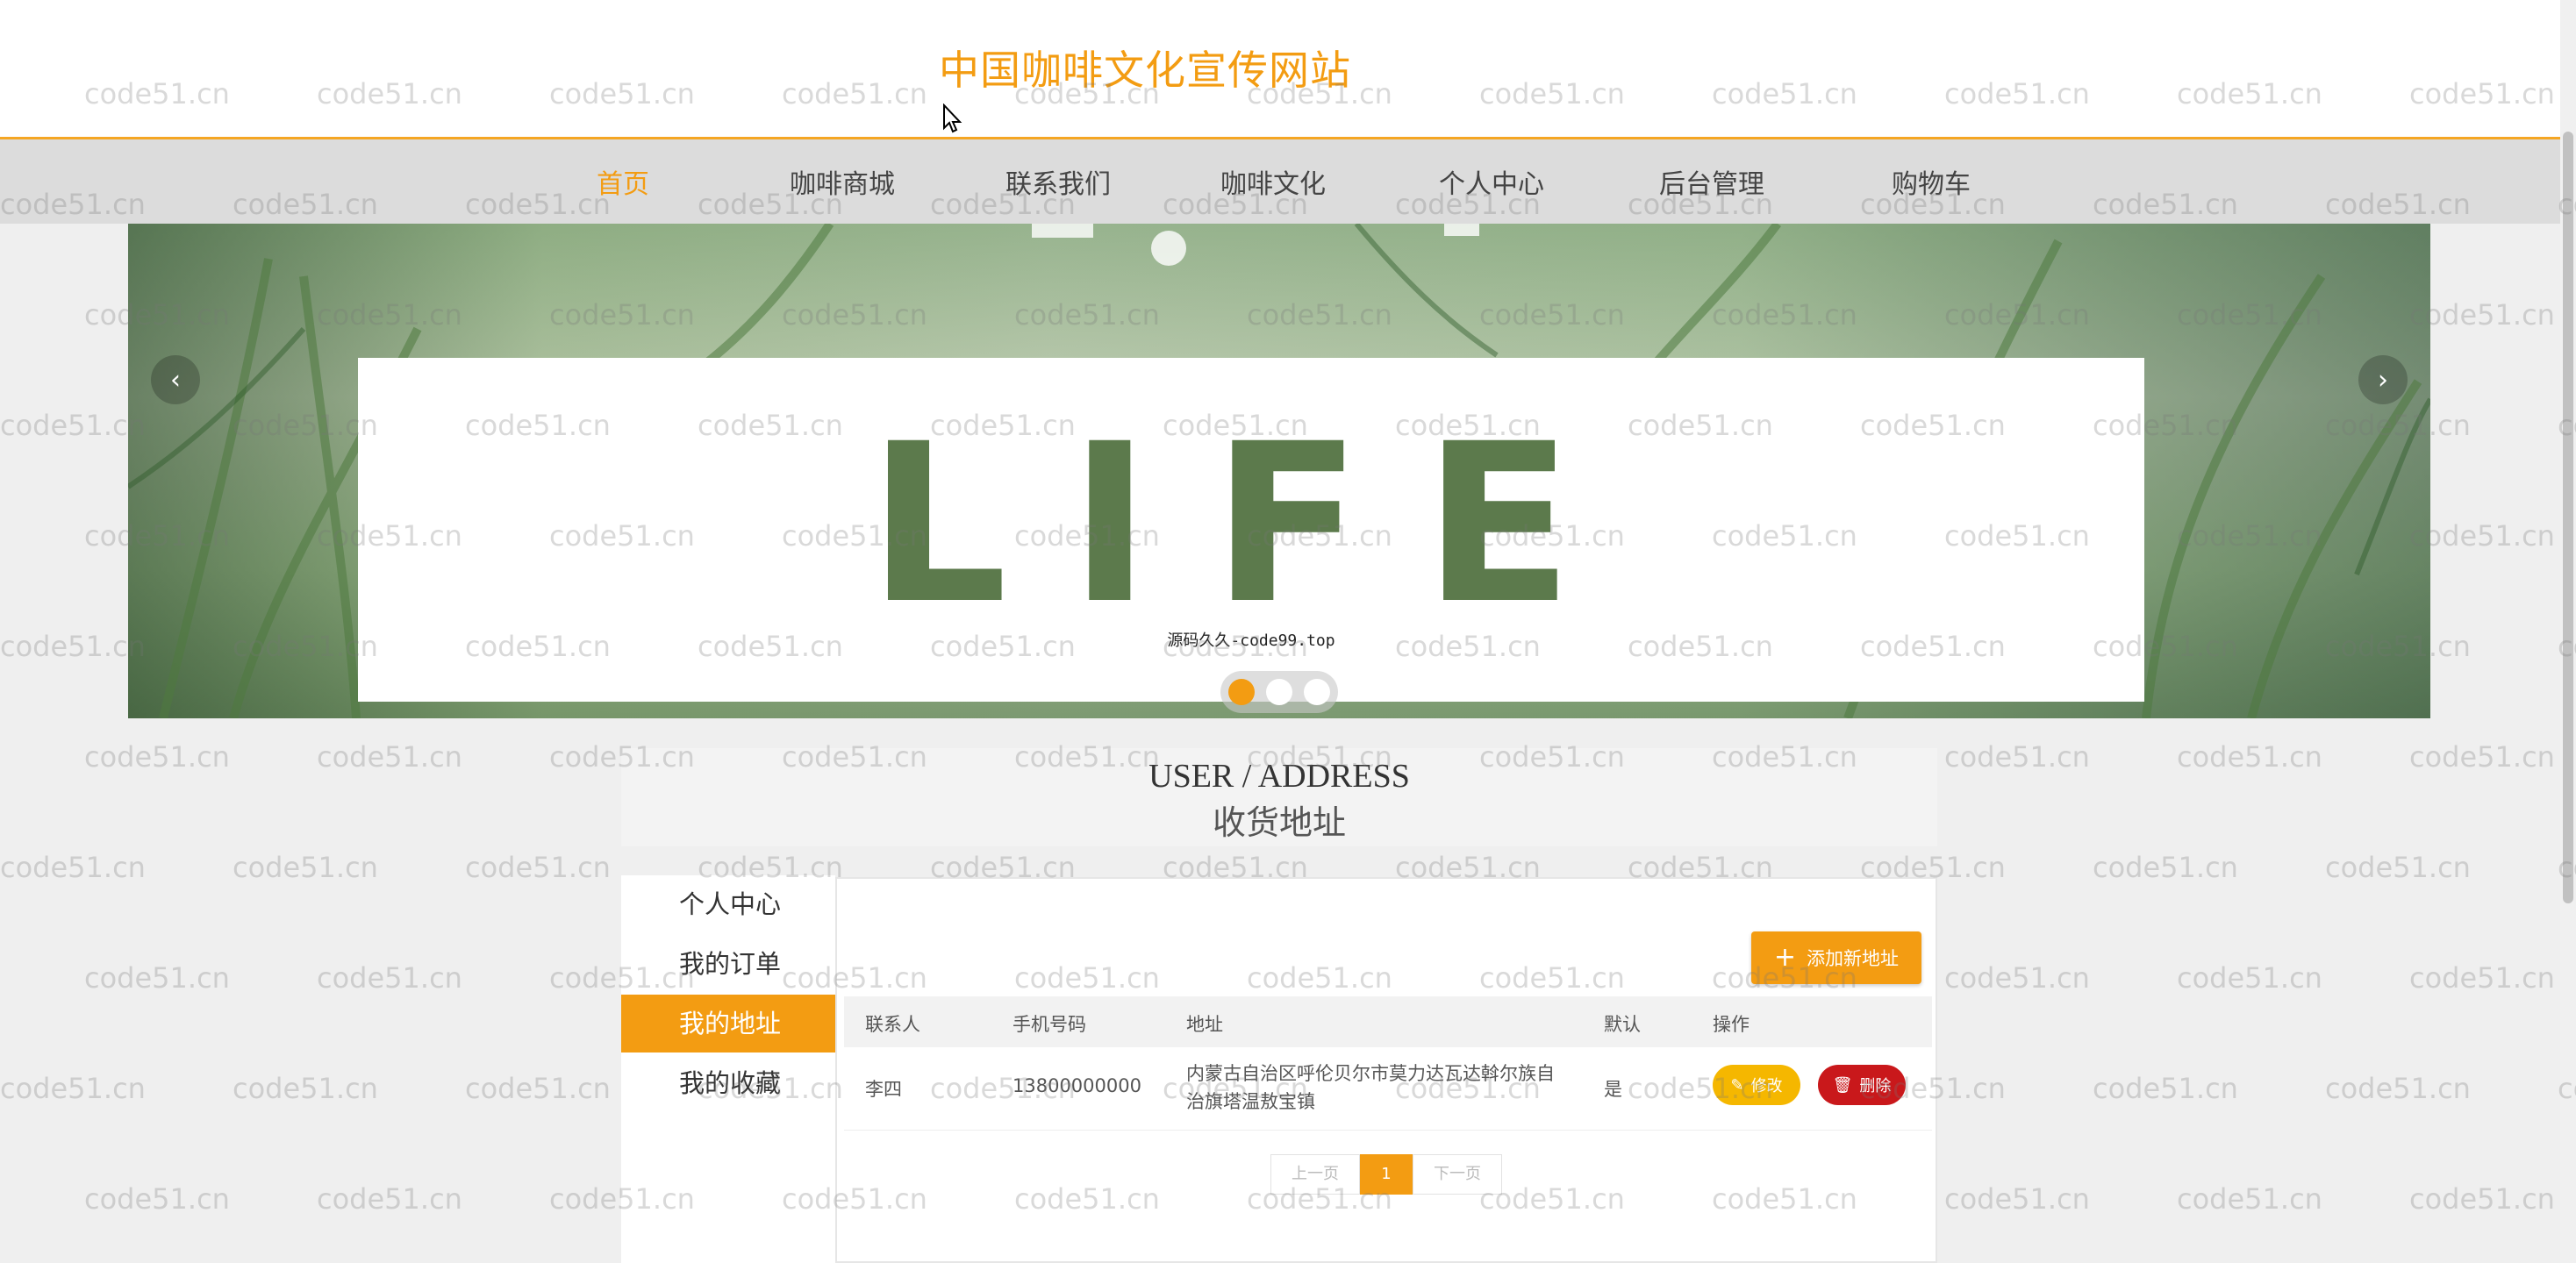 The height and width of the screenshot is (1263, 2576). I want to click on carousel-next-button: ›, so click(2383, 379).